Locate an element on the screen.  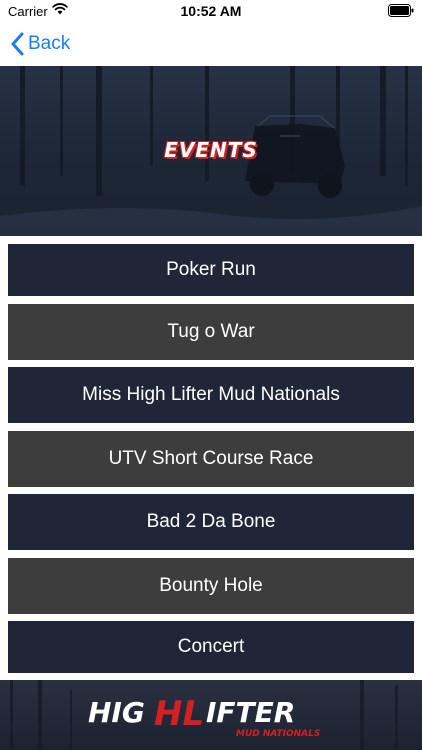
status-bar: Carrier 10:52 AM is located at coordinates (211, 11).